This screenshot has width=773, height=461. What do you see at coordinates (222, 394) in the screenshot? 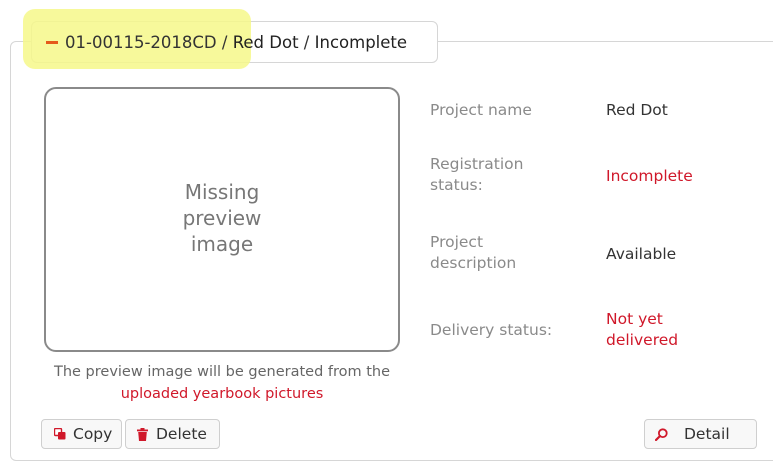
I see `uploaded-pictures-link: uploaded yearbook pictures` at bounding box center [222, 394].